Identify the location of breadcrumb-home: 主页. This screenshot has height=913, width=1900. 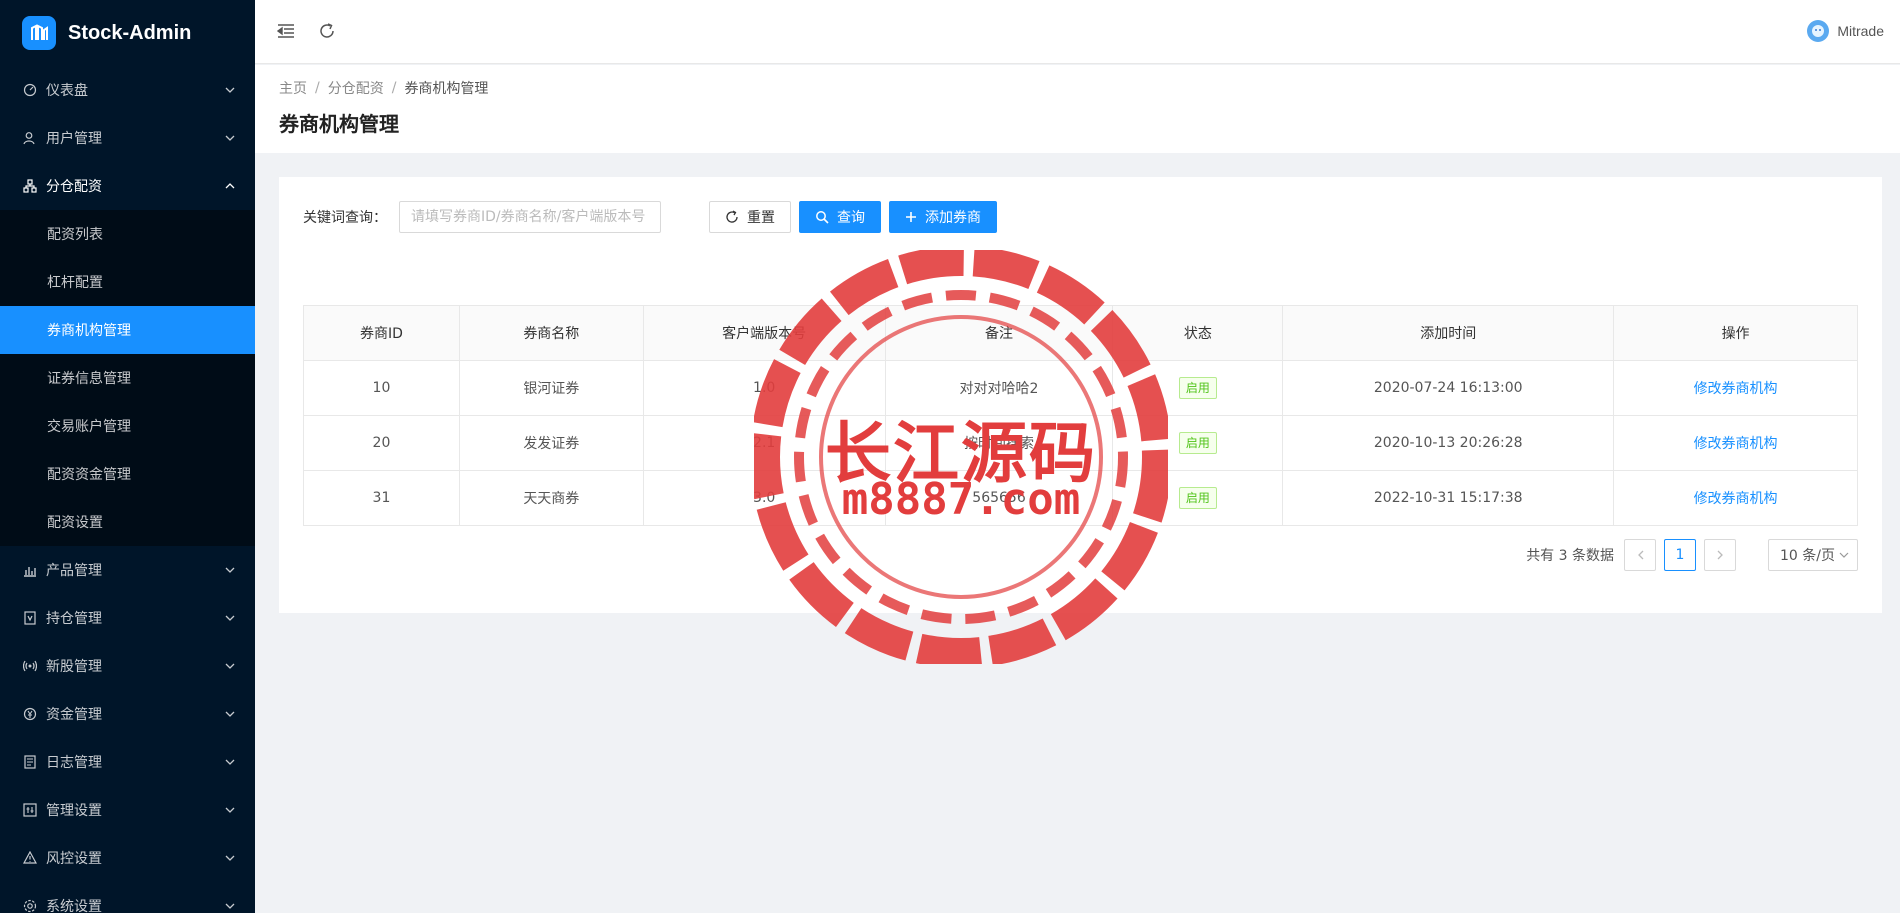
(293, 88).